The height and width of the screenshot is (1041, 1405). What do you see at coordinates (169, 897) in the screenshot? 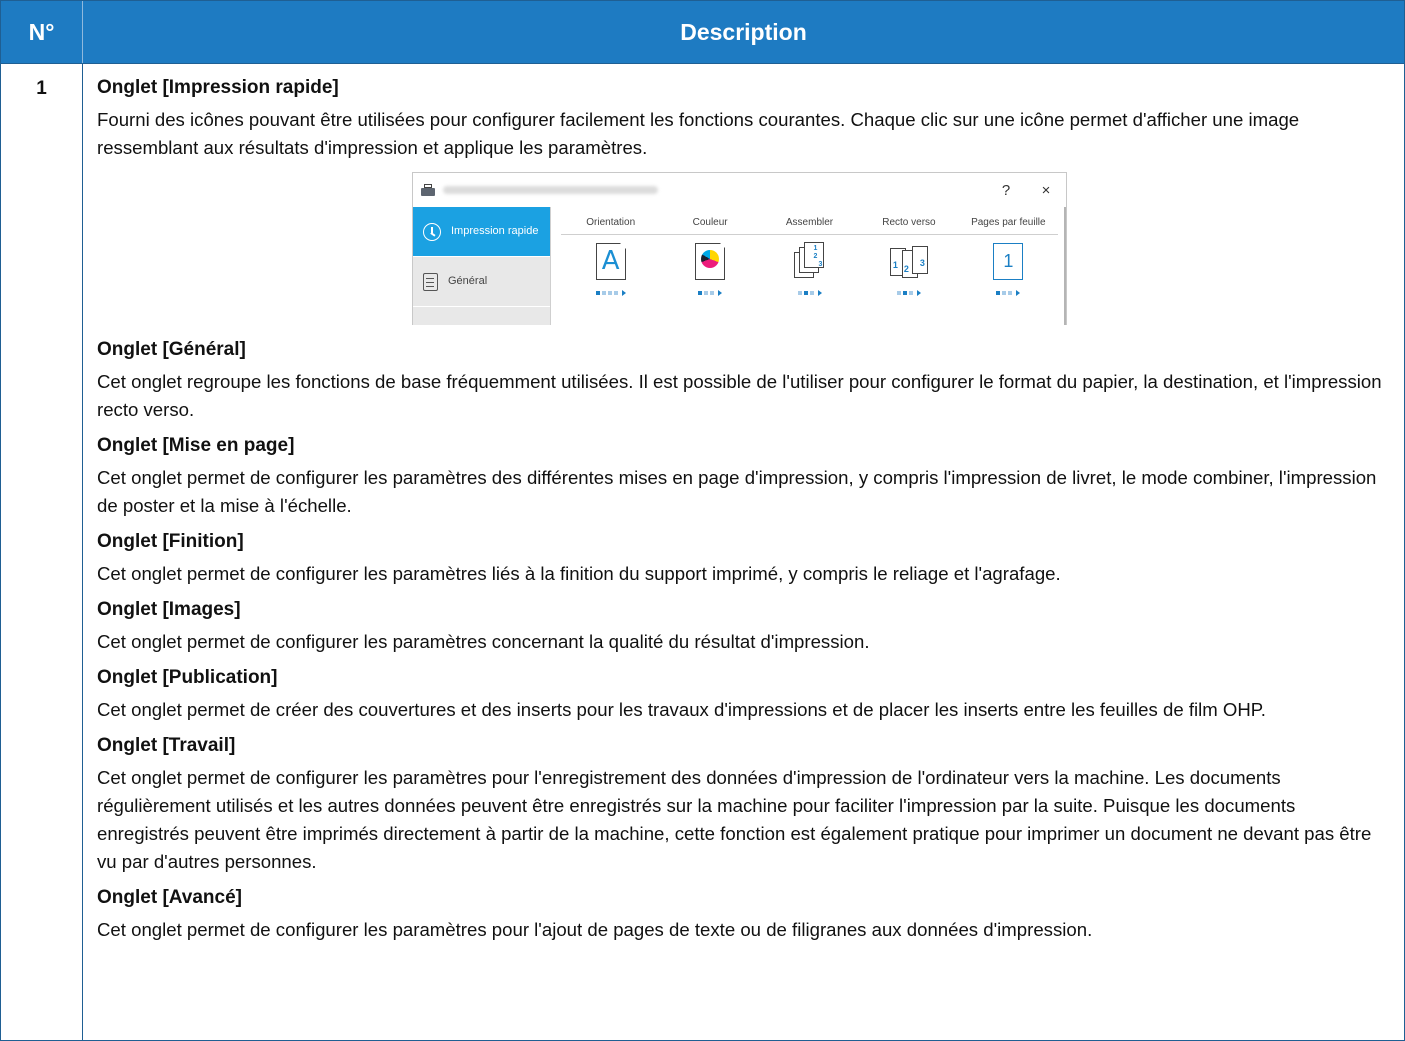
I see `section-title: Onglet [Avancé]` at bounding box center [169, 897].